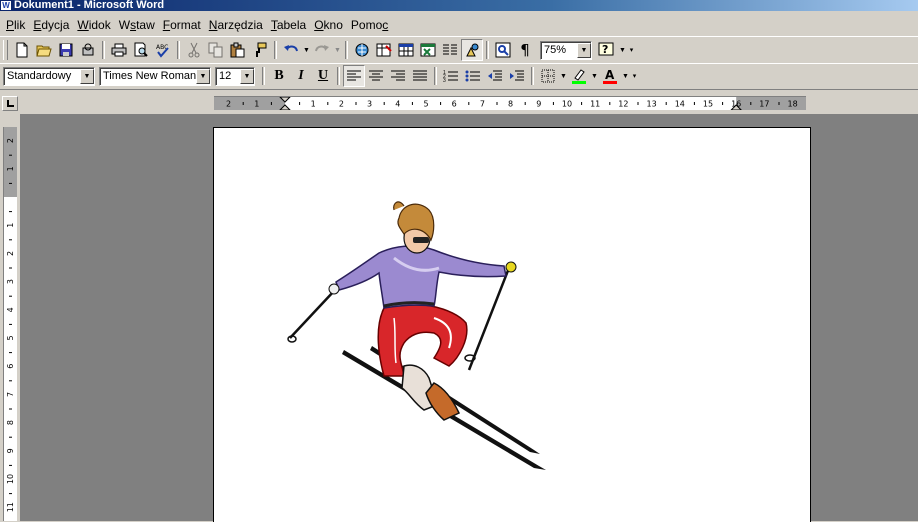 Image resolution: width=918 pixels, height=522 pixels. What do you see at coordinates (163, 50) in the screenshot?
I see `spelling-grammar-button: ABC` at bounding box center [163, 50].